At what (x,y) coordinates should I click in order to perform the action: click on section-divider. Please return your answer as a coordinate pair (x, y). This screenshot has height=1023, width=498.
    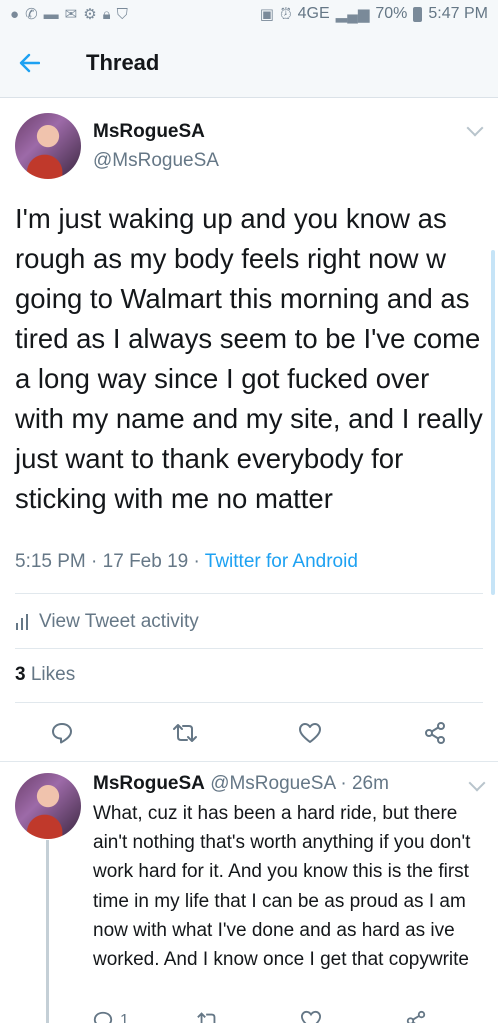
    Looking at the image, I should click on (249, 761).